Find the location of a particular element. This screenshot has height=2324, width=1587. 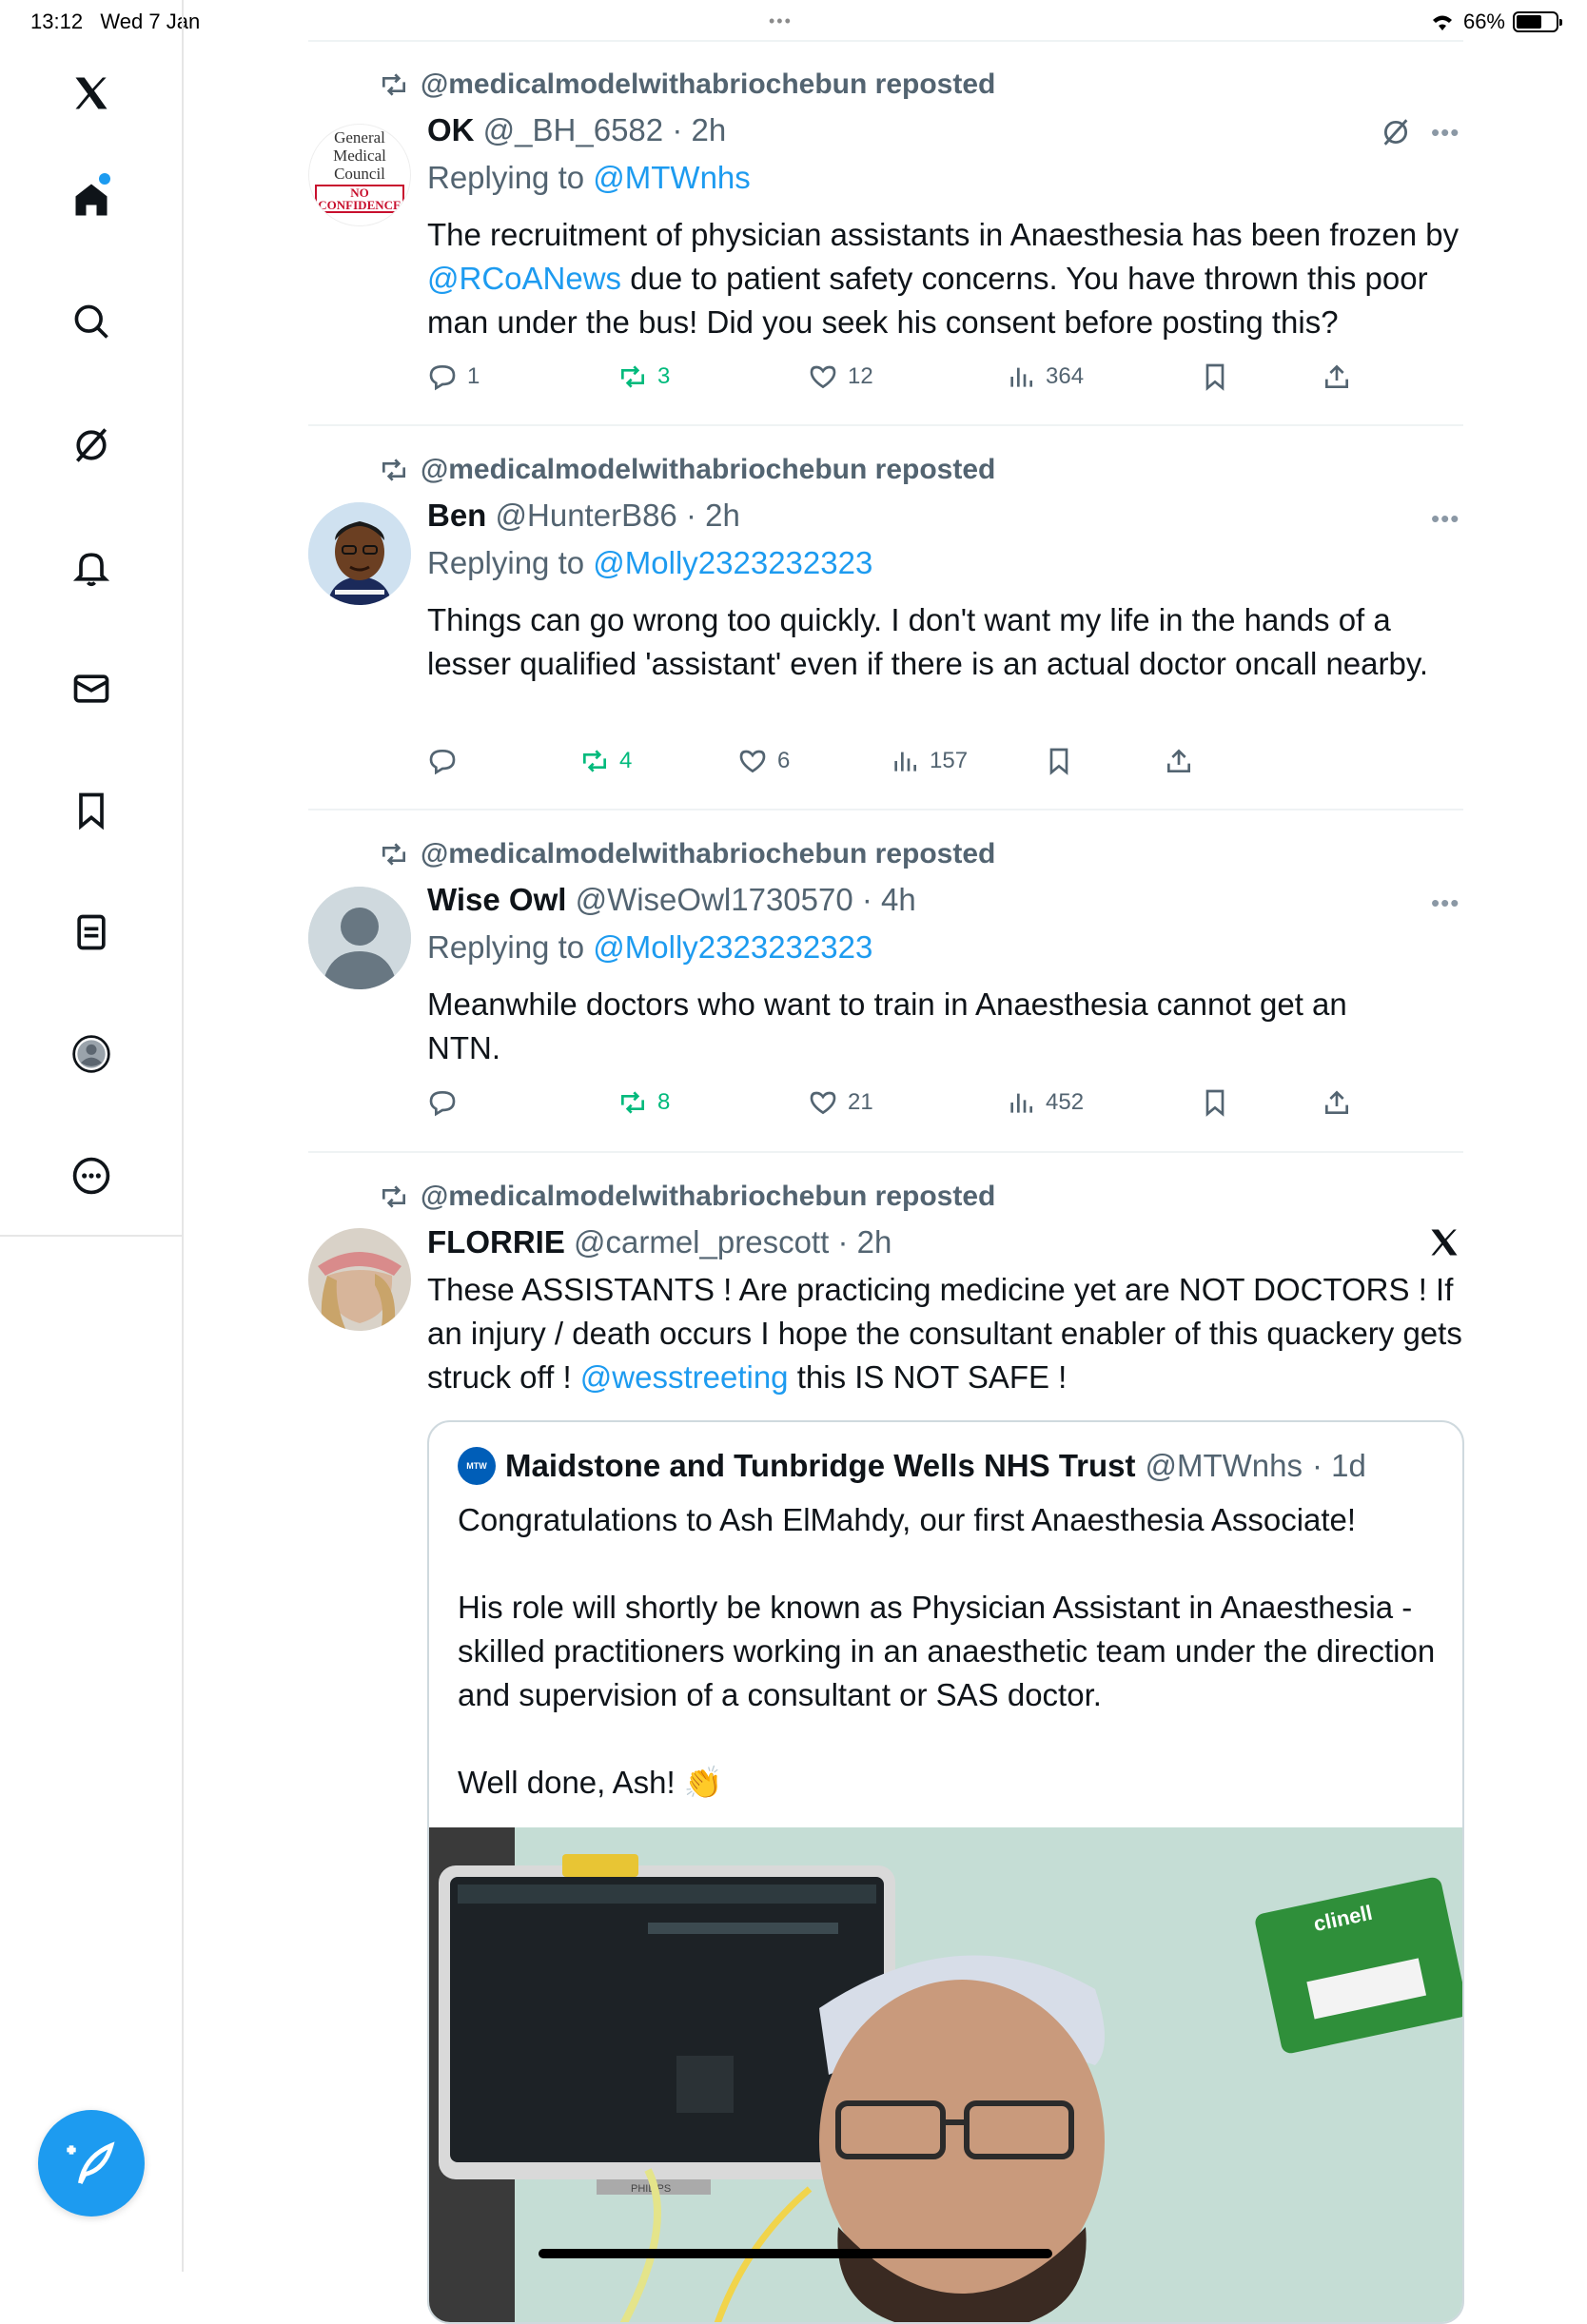

repost-count: 3 is located at coordinates (664, 376).